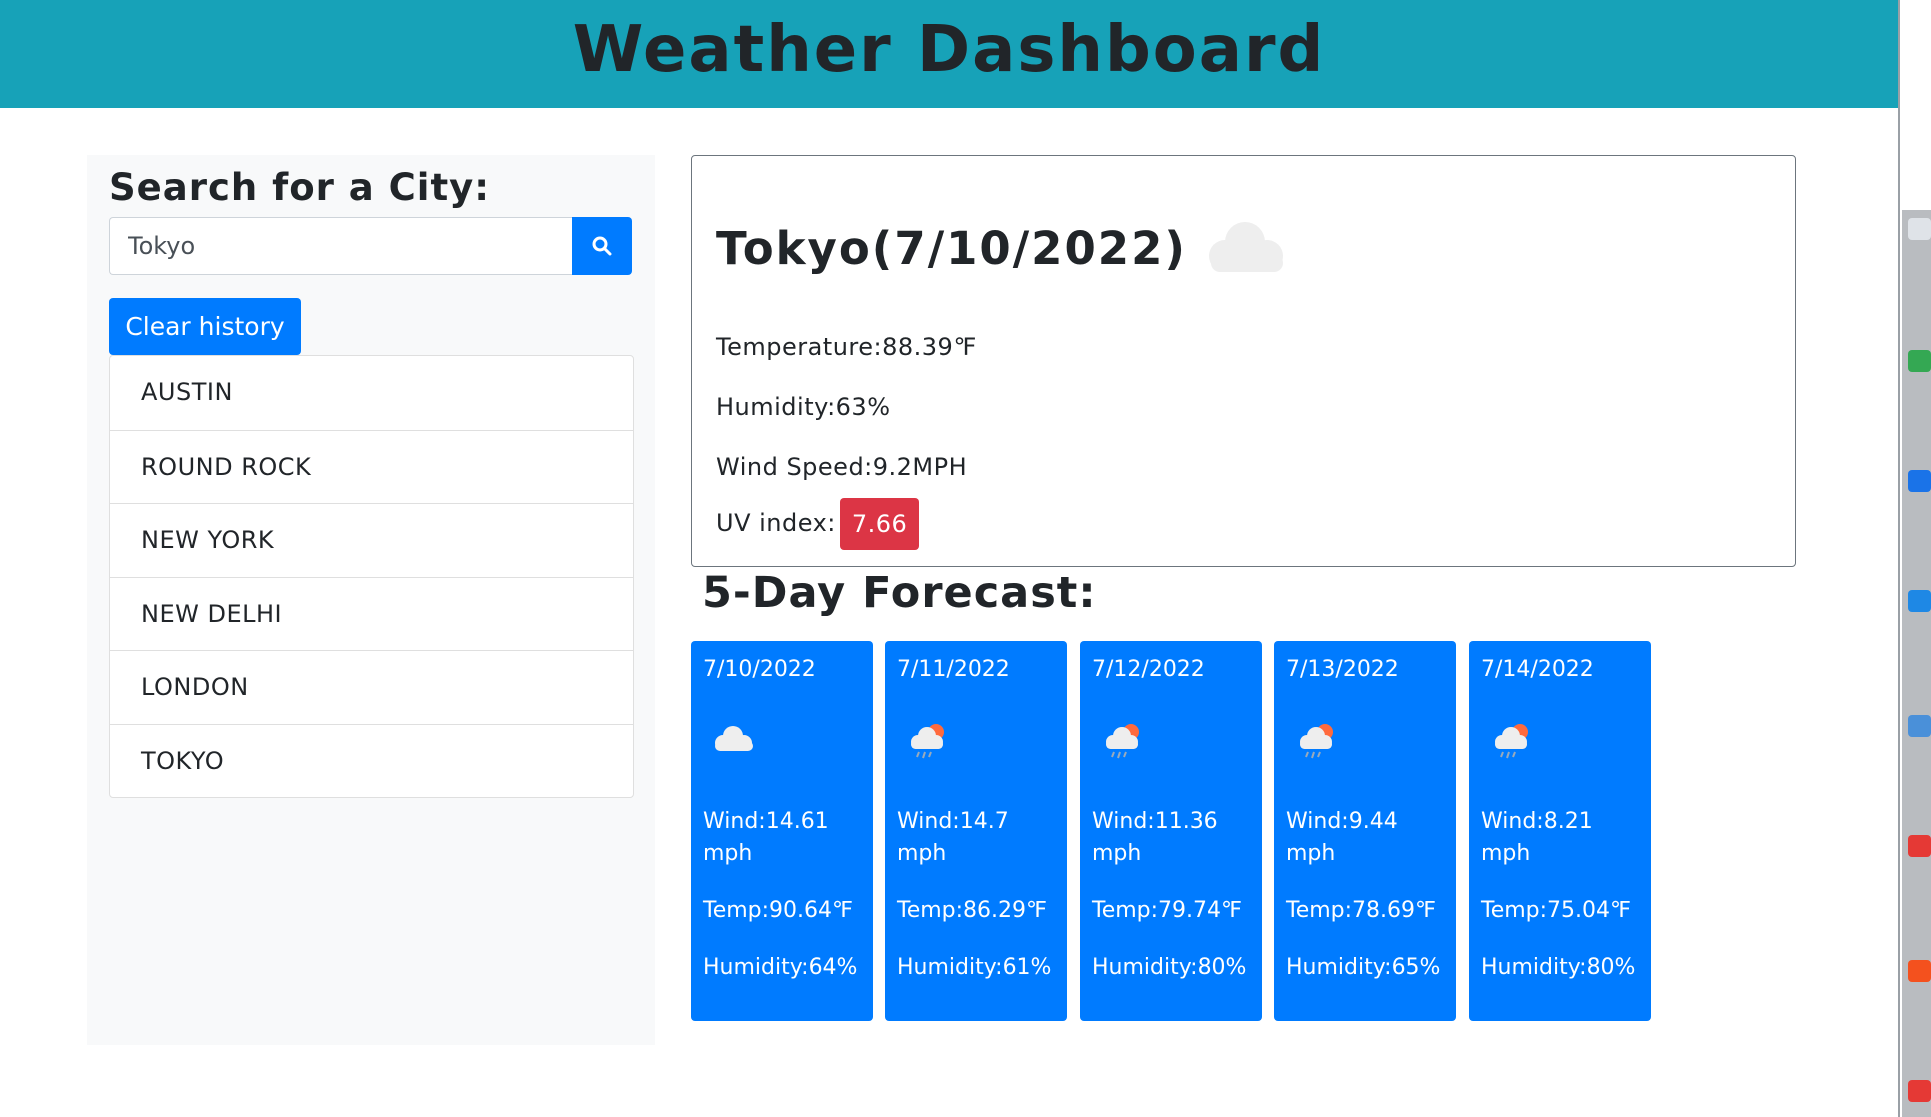 This screenshot has height=1117, width=1931. Describe the element at coordinates (803, 407) in the screenshot. I see `current-humidity: Humidity:63%` at that location.